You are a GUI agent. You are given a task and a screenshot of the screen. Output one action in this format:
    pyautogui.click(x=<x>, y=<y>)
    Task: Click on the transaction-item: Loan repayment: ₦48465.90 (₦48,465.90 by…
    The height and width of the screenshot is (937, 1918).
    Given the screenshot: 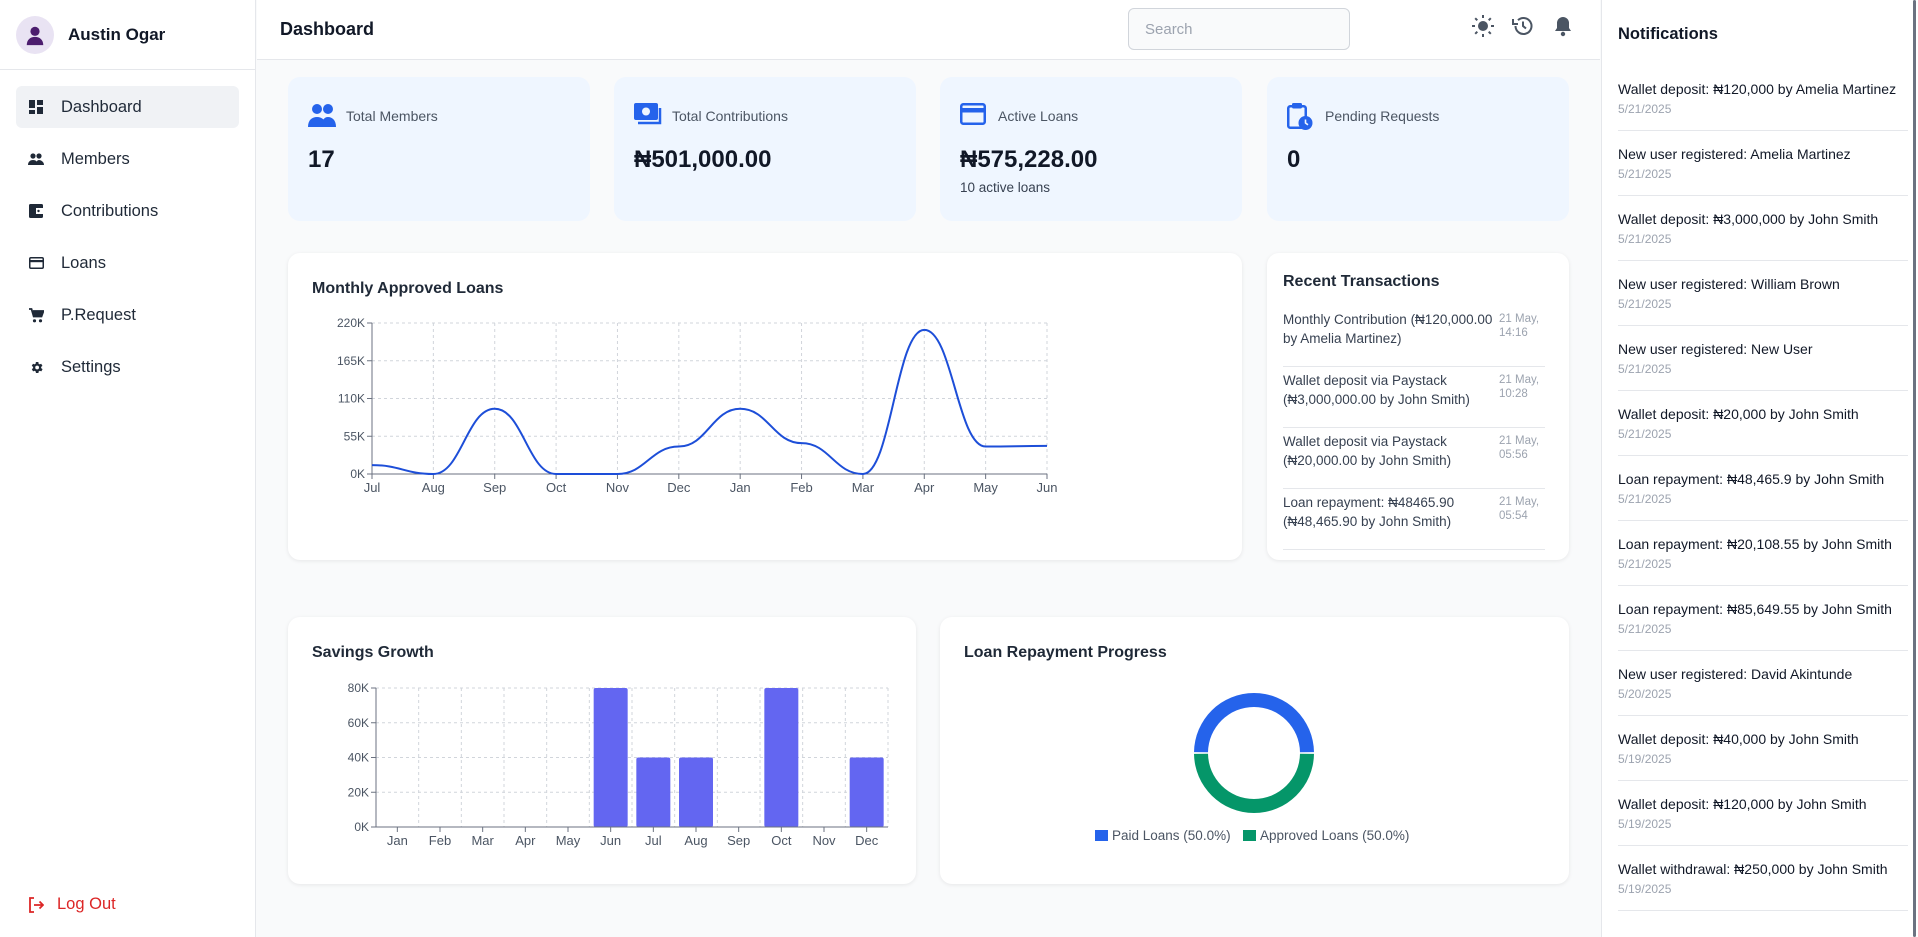 What is the action you would take?
    pyautogui.click(x=1414, y=519)
    